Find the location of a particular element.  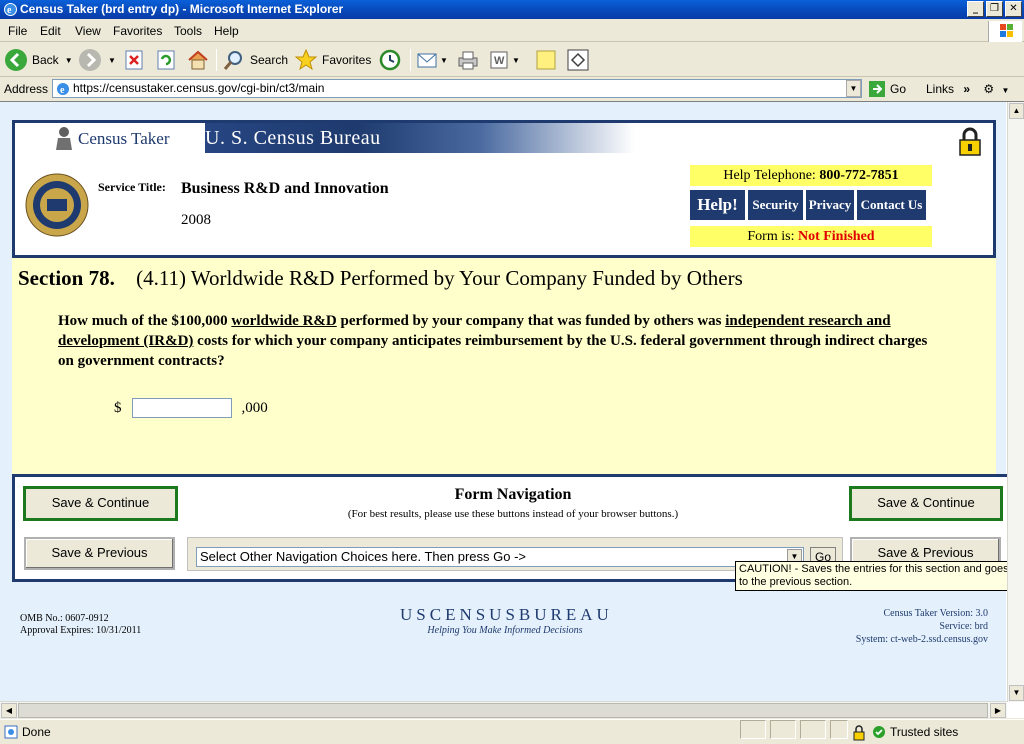

help-telephone: Help Telephone: 800-772-7851 is located at coordinates (811, 175).